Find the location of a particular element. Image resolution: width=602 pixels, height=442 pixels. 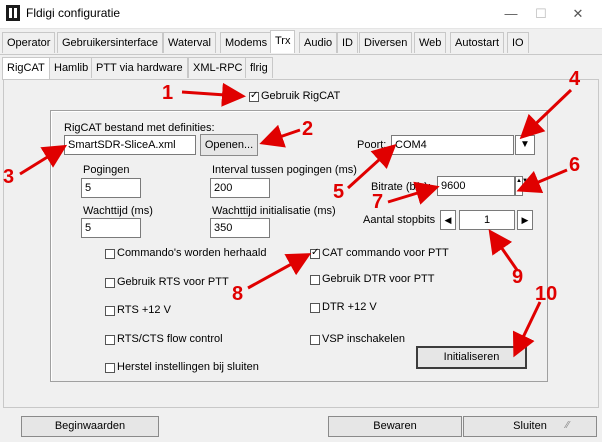

annotation-3: 3 is located at coordinates (9, 177).